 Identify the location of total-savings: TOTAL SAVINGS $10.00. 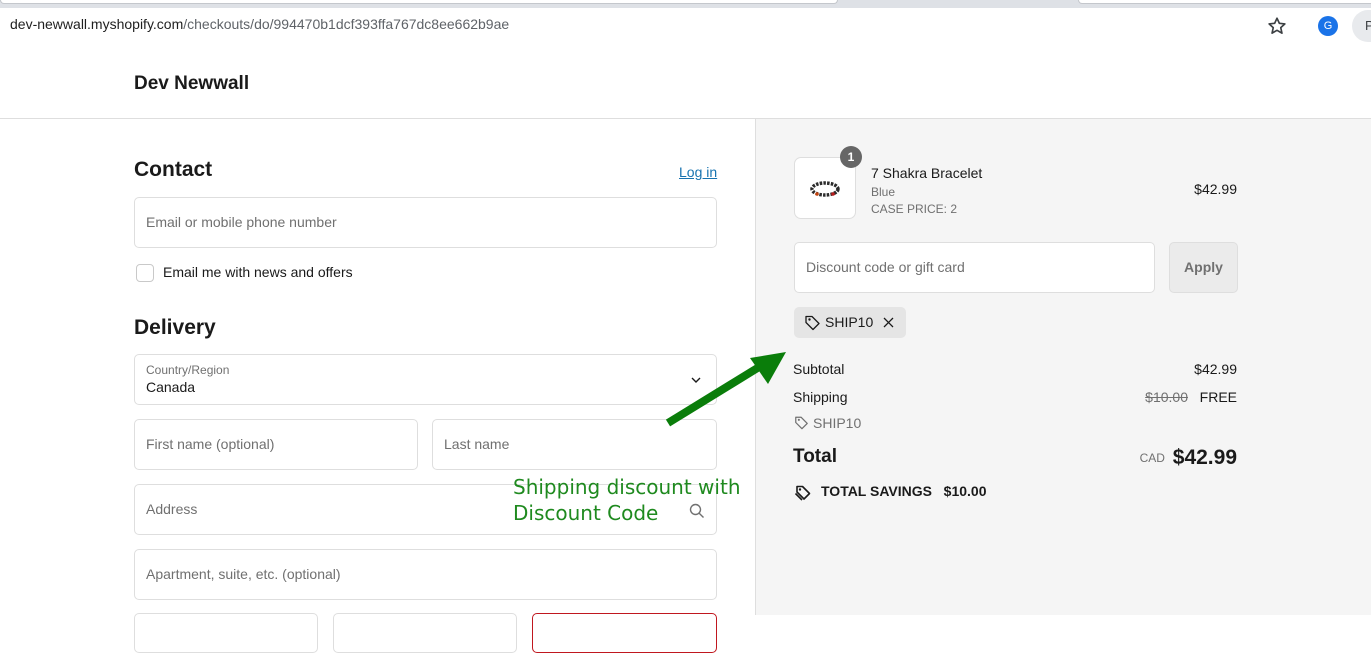
(903, 491).